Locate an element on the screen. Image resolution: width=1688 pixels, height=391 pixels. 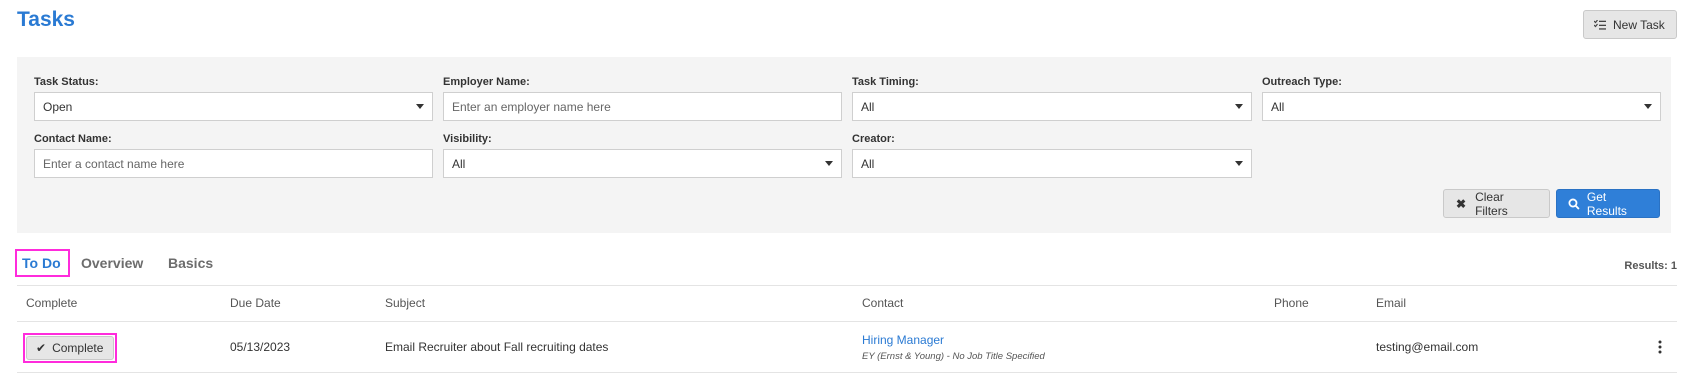
column-header-email: Email is located at coordinates (1391, 303).